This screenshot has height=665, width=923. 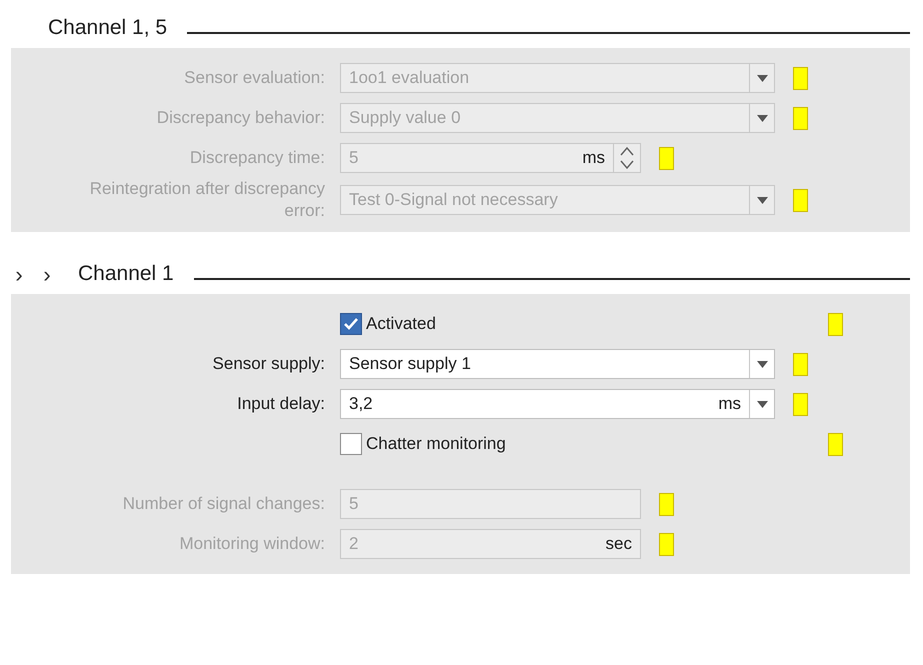 I want to click on field-label: Number of signal changes:, so click(x=223, y=503).